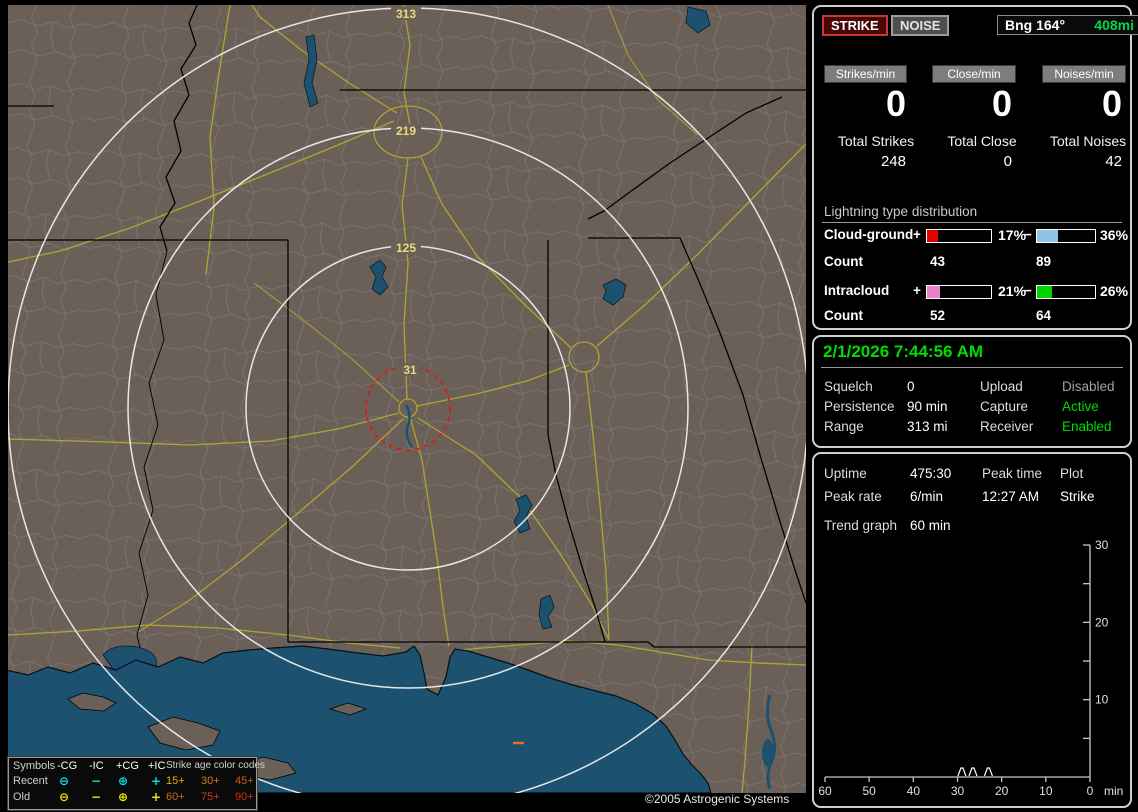 The height and width of the screenshot is (812, 1138). I want to click on range-value: 313 mi, so click(927, 426).